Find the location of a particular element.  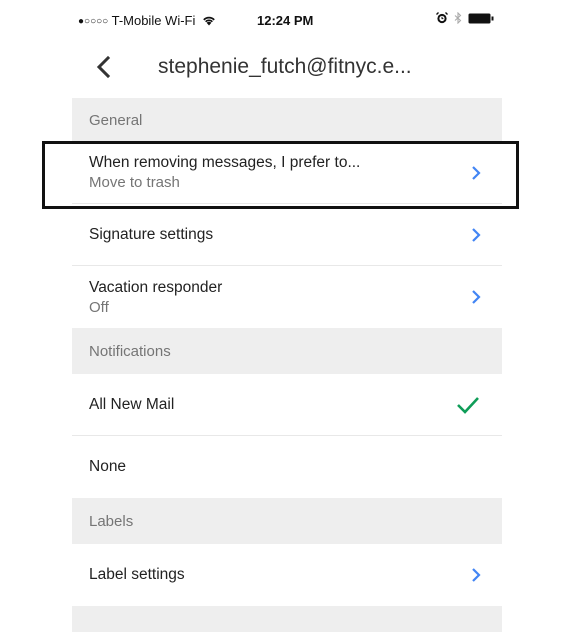

status-icons is located at coordinates (465, 18).